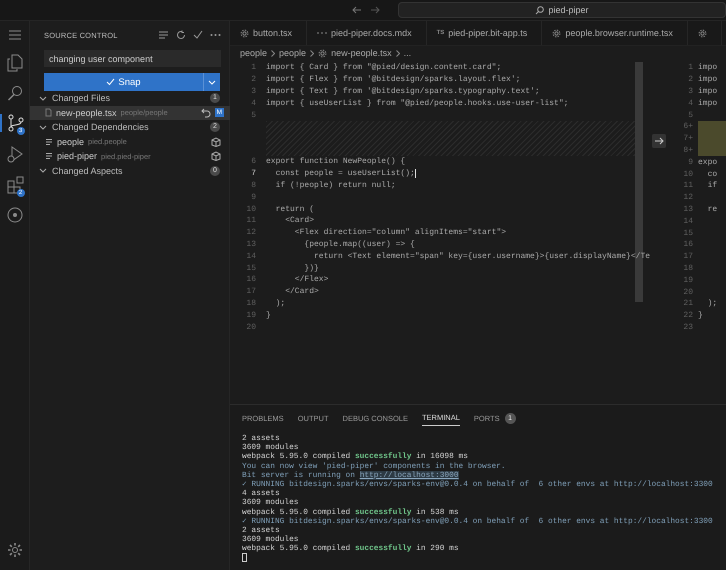  I want to click on code-line: re, so click(712, 209).